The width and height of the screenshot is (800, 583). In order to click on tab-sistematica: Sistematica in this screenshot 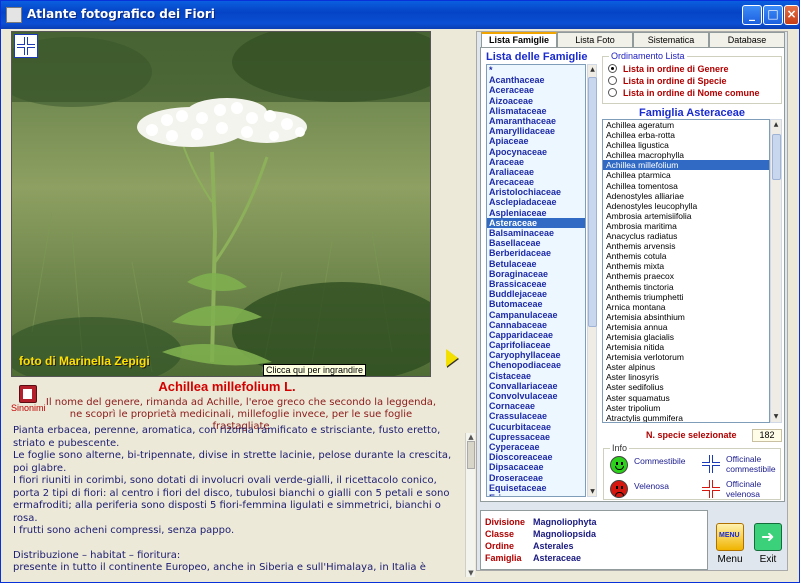, I will do `click(671, 40)`.